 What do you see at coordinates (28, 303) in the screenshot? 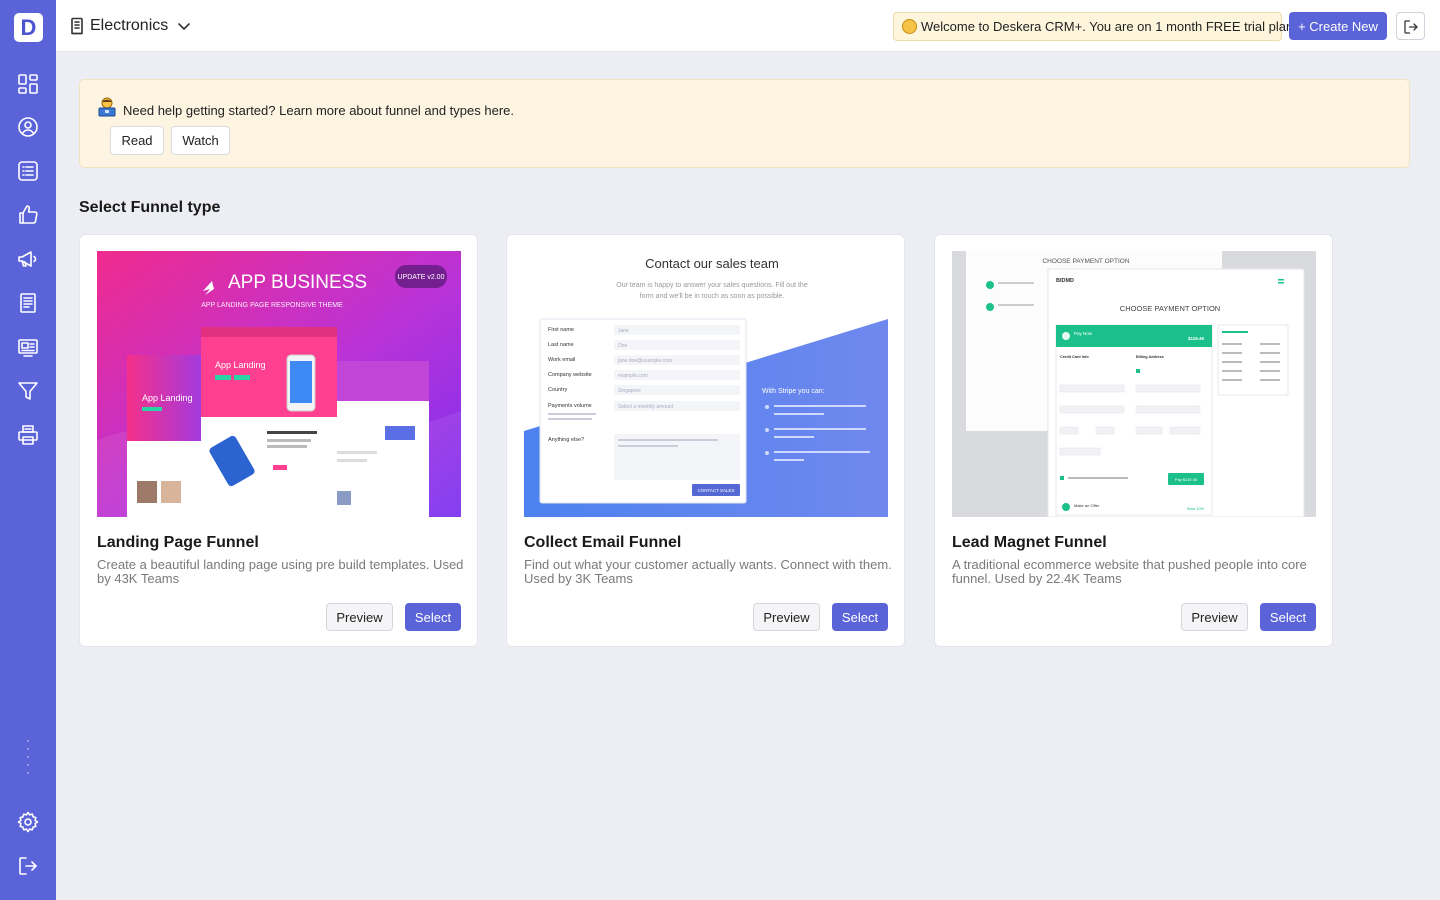
I see `document-icon` at bounding box center [28, 303].